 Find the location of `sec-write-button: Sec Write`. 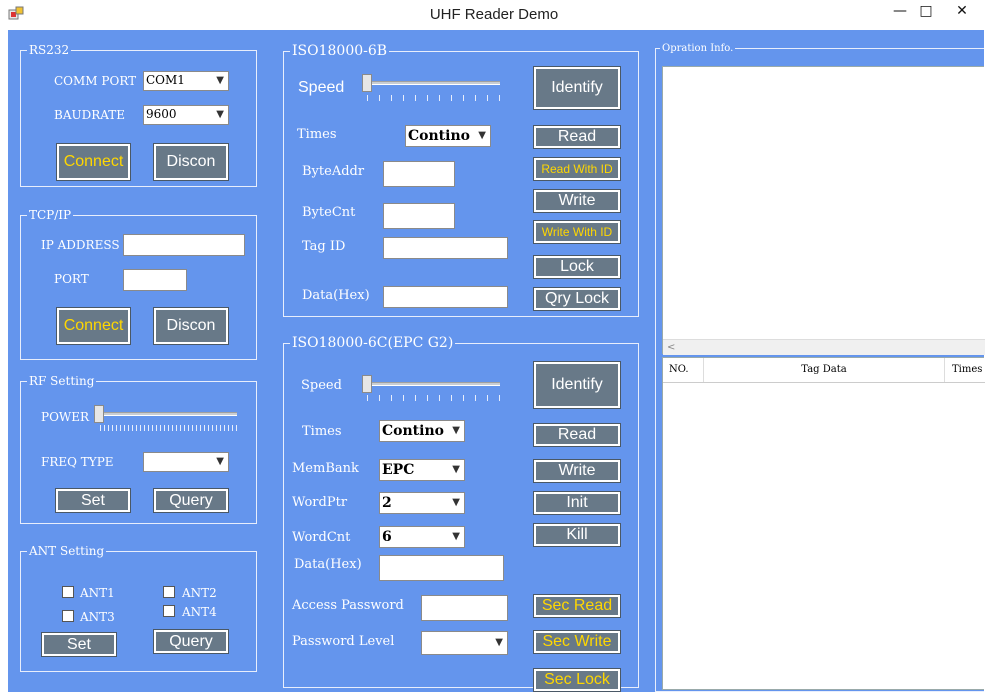

sec-write-button: Sec Write is located at coordinates (577, 642).